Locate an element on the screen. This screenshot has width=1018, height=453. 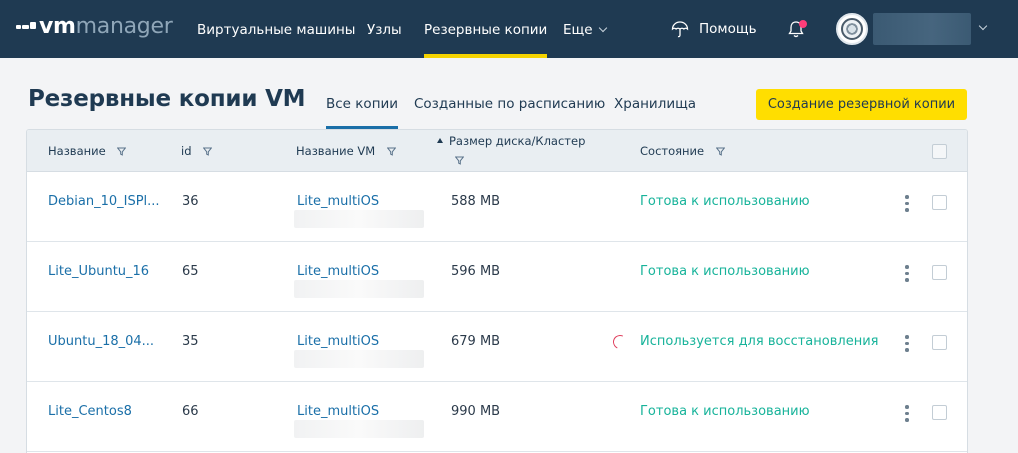
column-header-disk-size: Размер диска/Кластер is located at coordinates (511, 141).